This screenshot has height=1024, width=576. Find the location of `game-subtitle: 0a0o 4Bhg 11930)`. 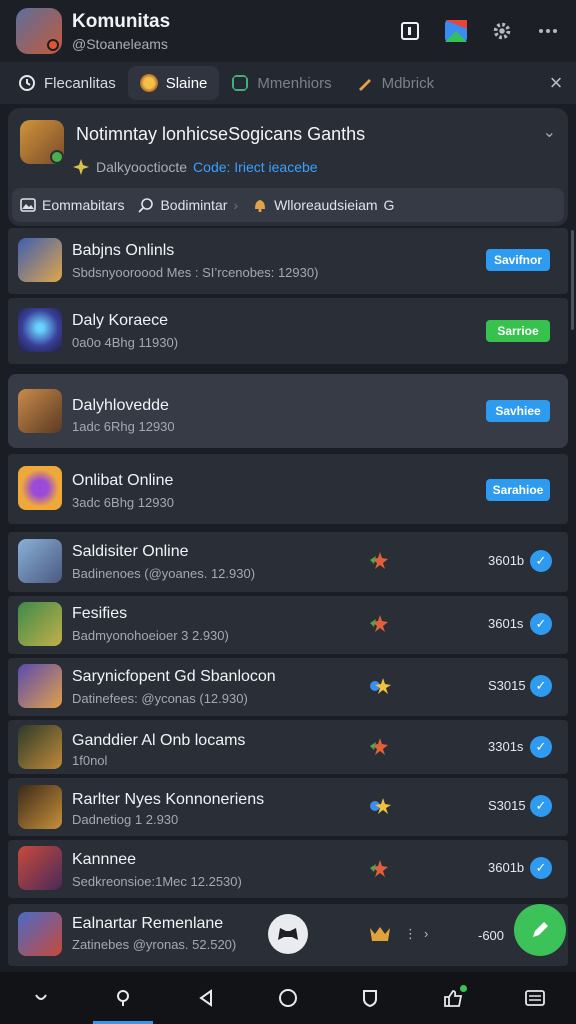

game-subtitle: 0a0o 4Bhg 11930) is located at coordinates (125, 342).